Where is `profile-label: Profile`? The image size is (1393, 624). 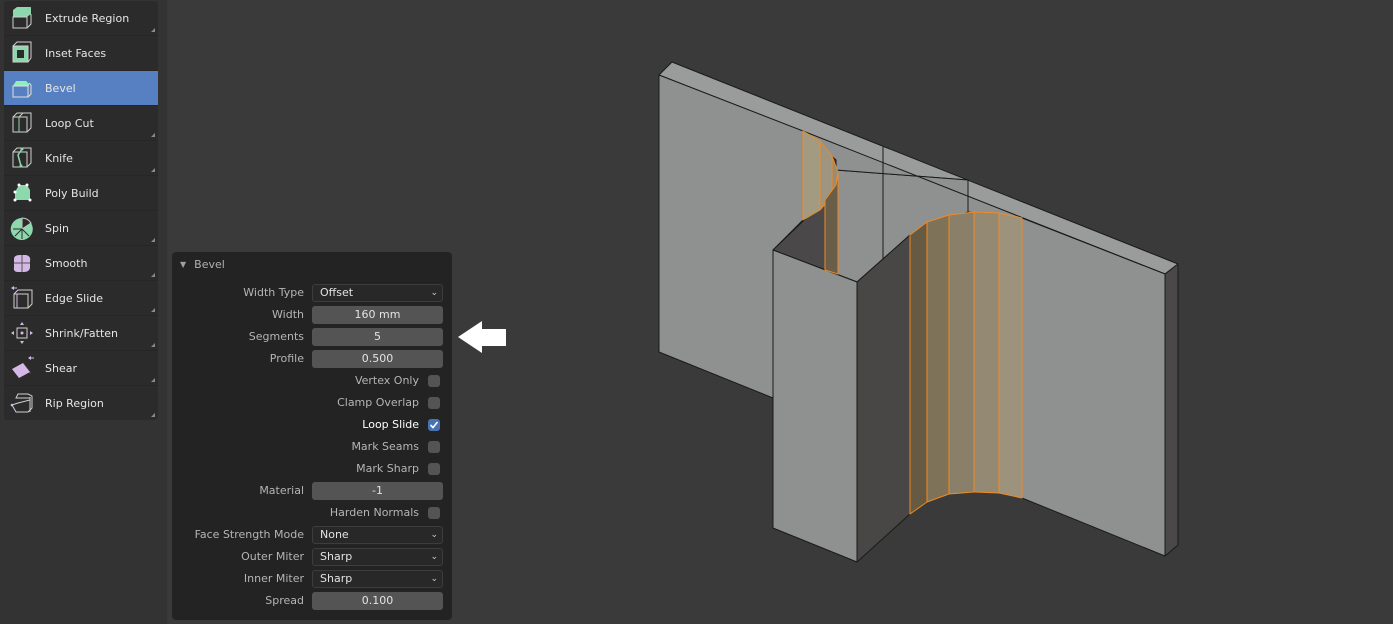
profile-label: Profile is located at coordinates (286, 358).